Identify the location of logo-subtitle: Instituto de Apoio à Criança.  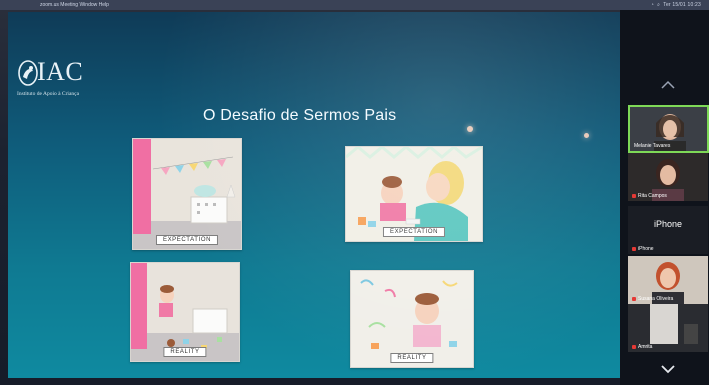
(48, 94).